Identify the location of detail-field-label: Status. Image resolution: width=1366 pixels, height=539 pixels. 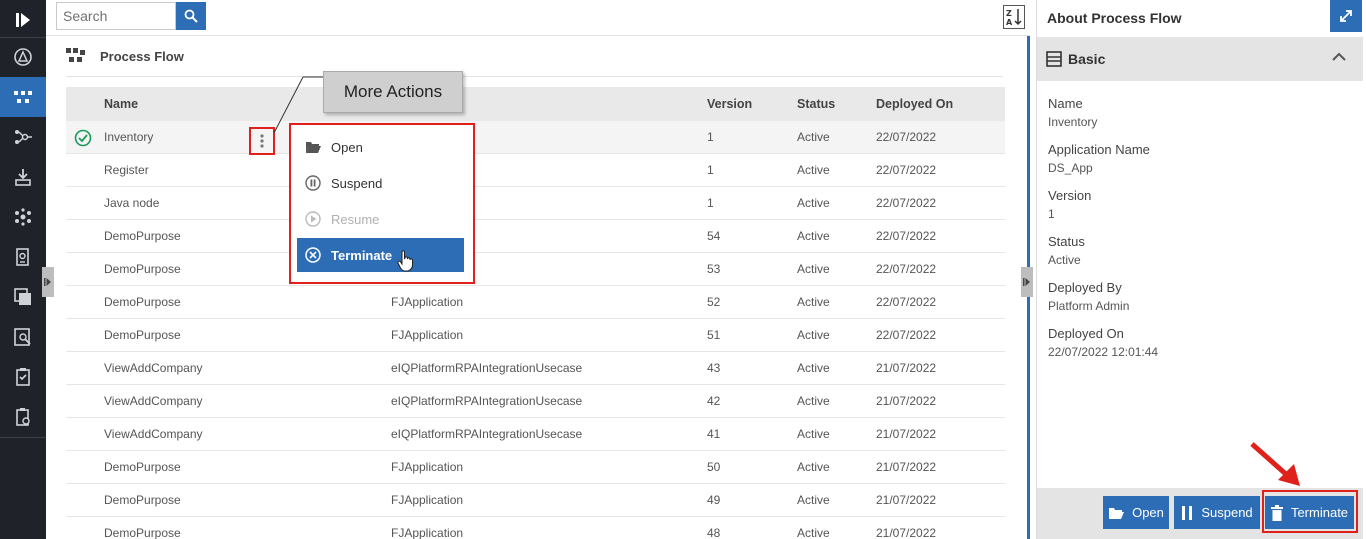
(1066, 241).